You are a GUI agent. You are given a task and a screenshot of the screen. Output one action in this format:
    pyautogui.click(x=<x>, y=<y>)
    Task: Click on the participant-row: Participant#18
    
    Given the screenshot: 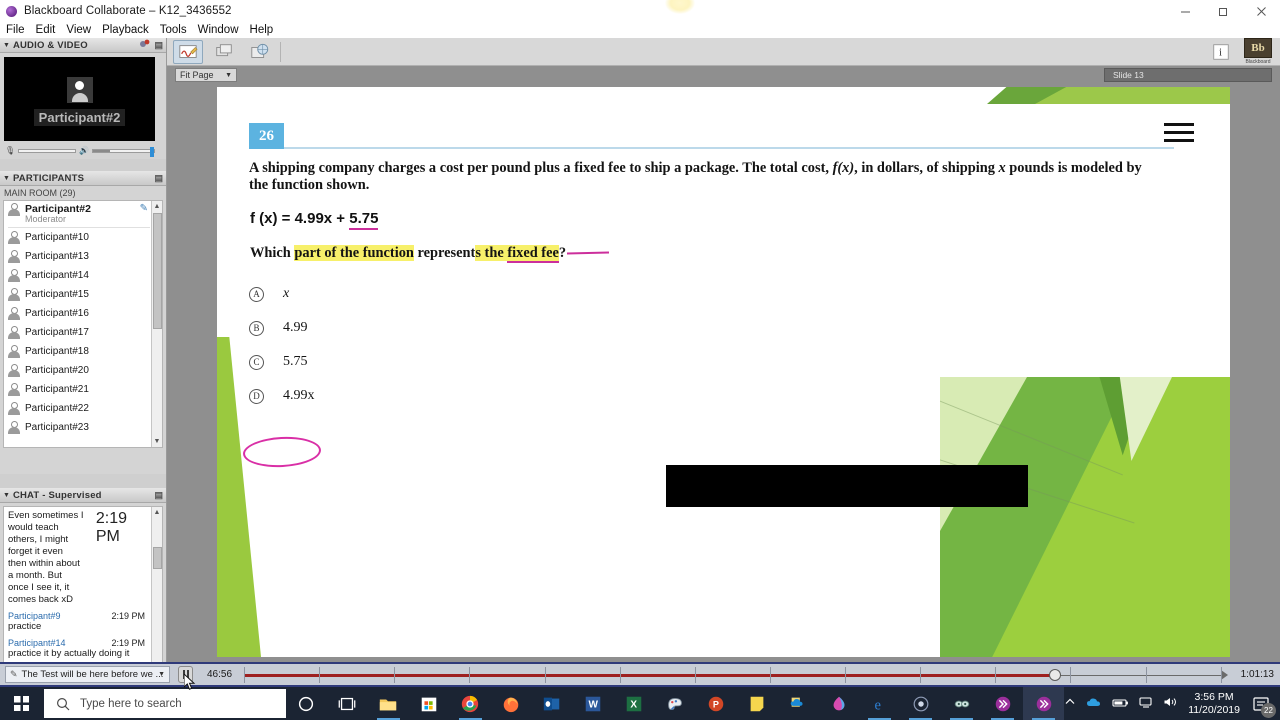 What is the action you would take?
    pyautogui.click(x=83, y=351)
    